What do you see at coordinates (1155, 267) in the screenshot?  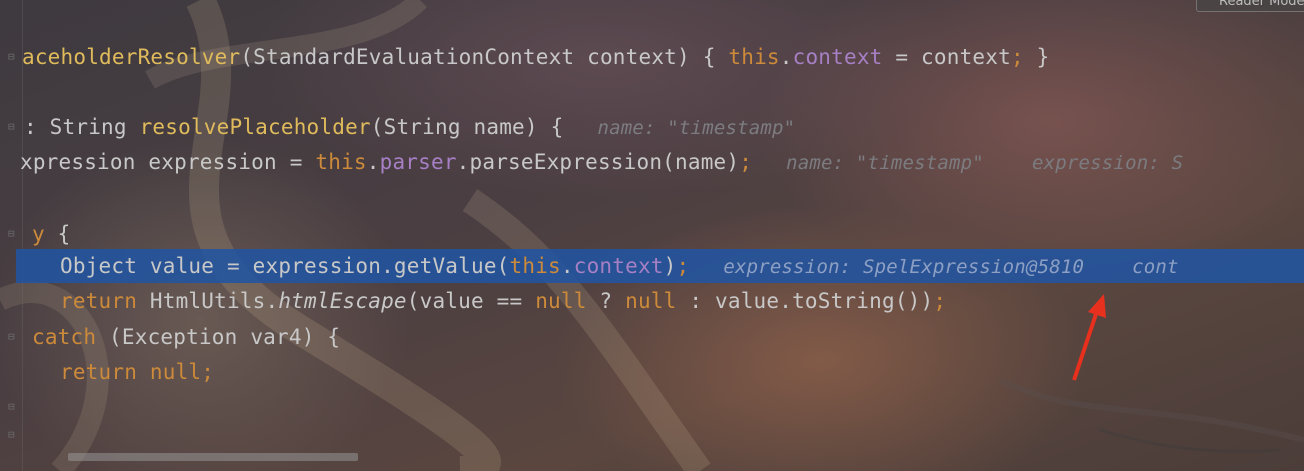 I see `inline-debug-value: cont` at bounding box center [1155, 267].